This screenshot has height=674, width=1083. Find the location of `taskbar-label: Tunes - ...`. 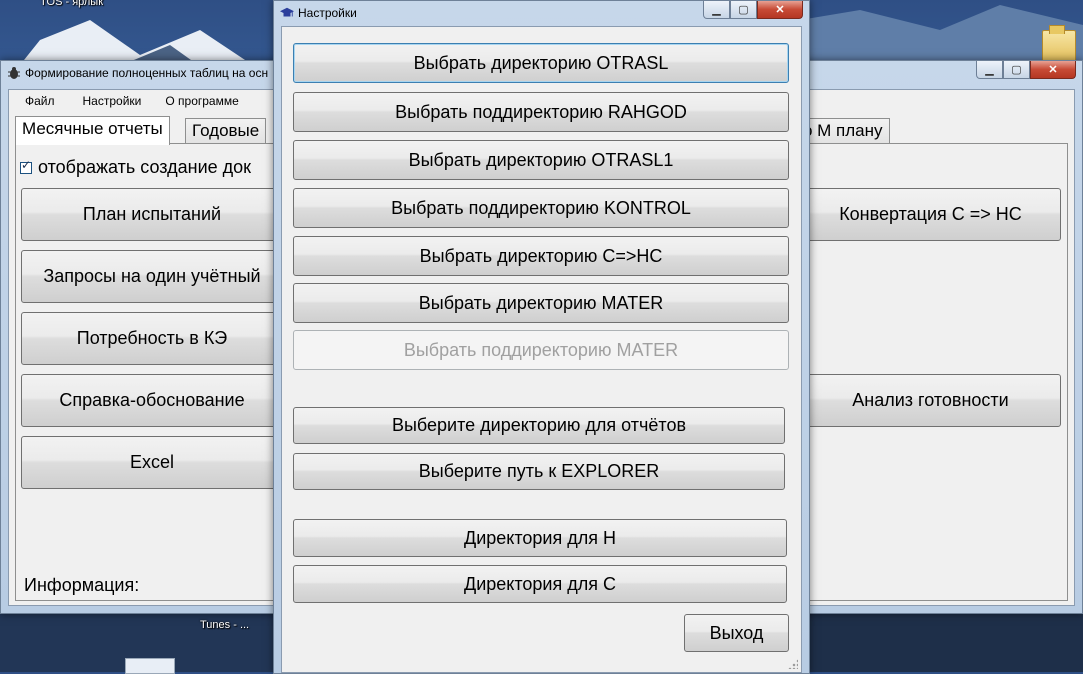

taskbar-label: Tunes - ... is located at coordinates (224, 625).